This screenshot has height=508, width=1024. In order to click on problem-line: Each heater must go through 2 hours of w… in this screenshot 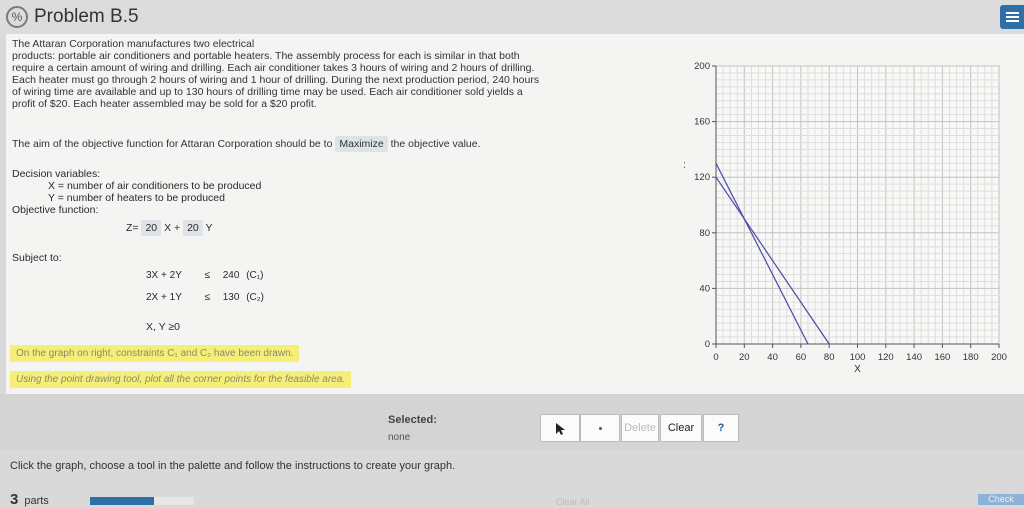, I will do `click(276, 80)`.